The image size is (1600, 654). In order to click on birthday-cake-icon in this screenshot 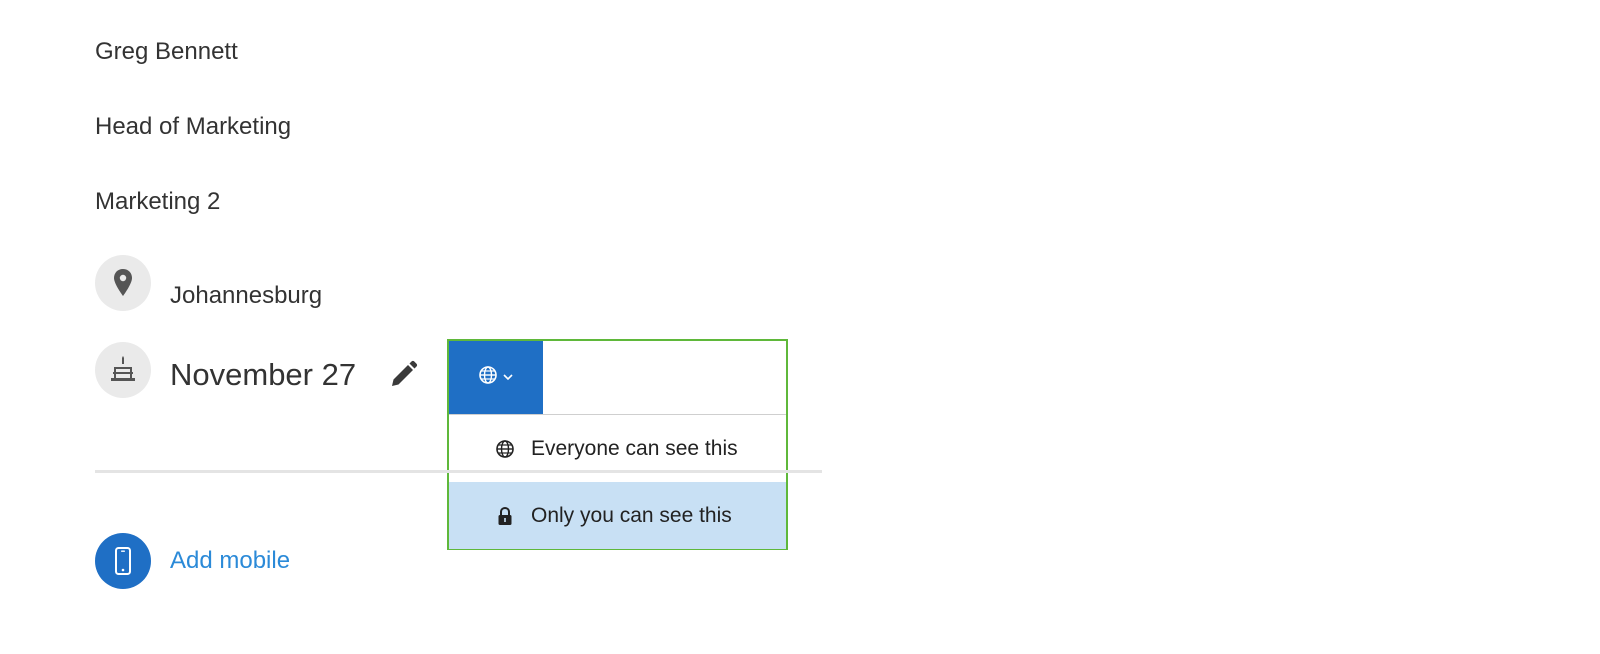, I will do `click(123, 370)`.